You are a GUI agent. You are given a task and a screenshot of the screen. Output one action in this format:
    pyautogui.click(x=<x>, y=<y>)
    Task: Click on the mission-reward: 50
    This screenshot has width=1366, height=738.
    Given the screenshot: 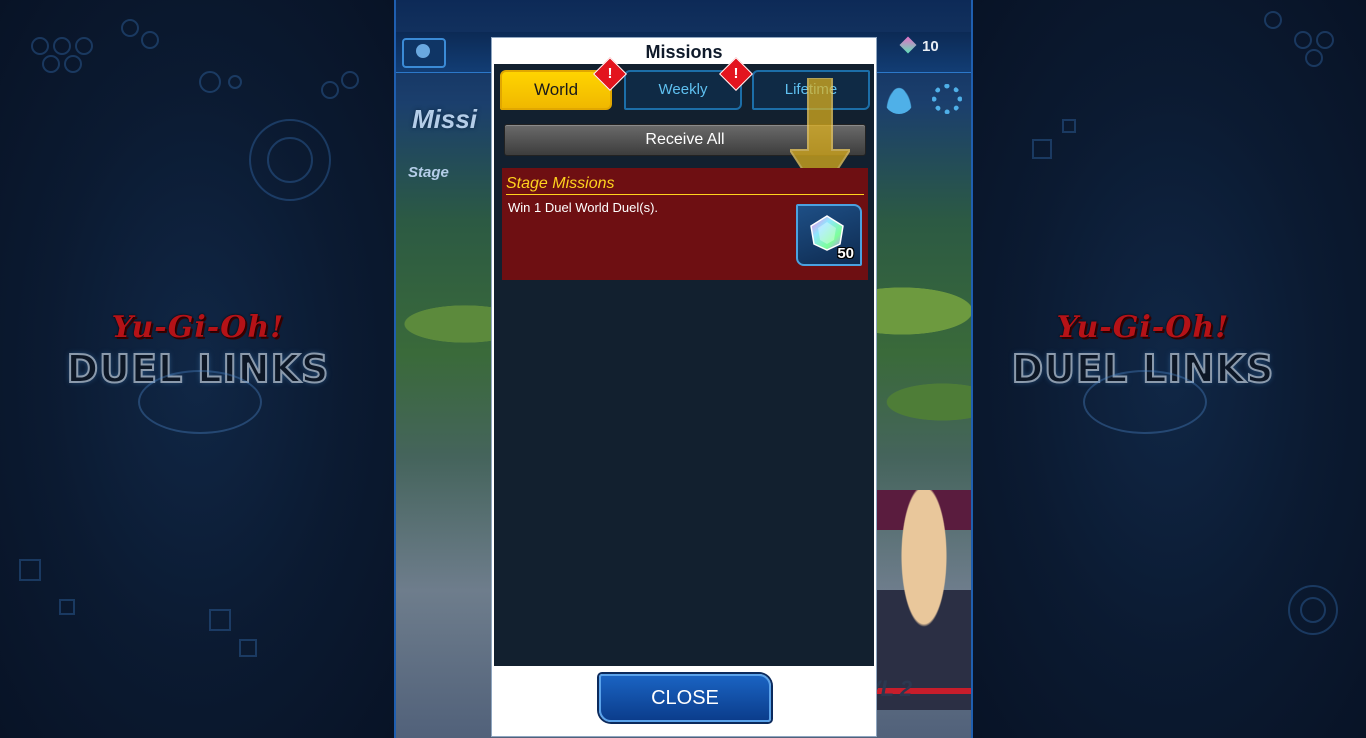 What is the action you would take?
    pyautogui.click(x=829, y=235)
    